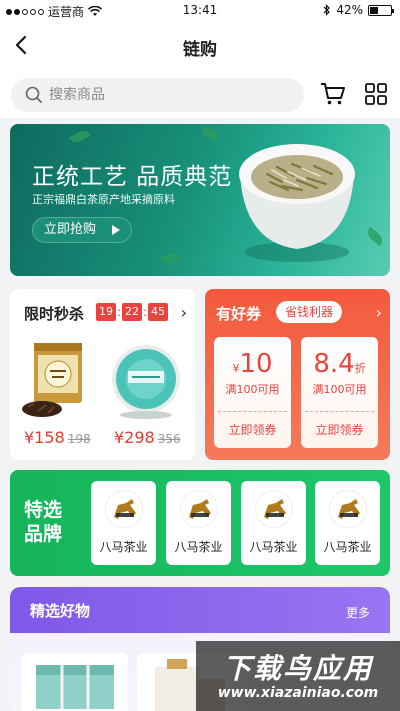 This screenshot has width=400, height=711. What do you see at coordinates (158, 312) in the screenshot?
I see `timer-seconds: 45` at bounding box center [158, 312].